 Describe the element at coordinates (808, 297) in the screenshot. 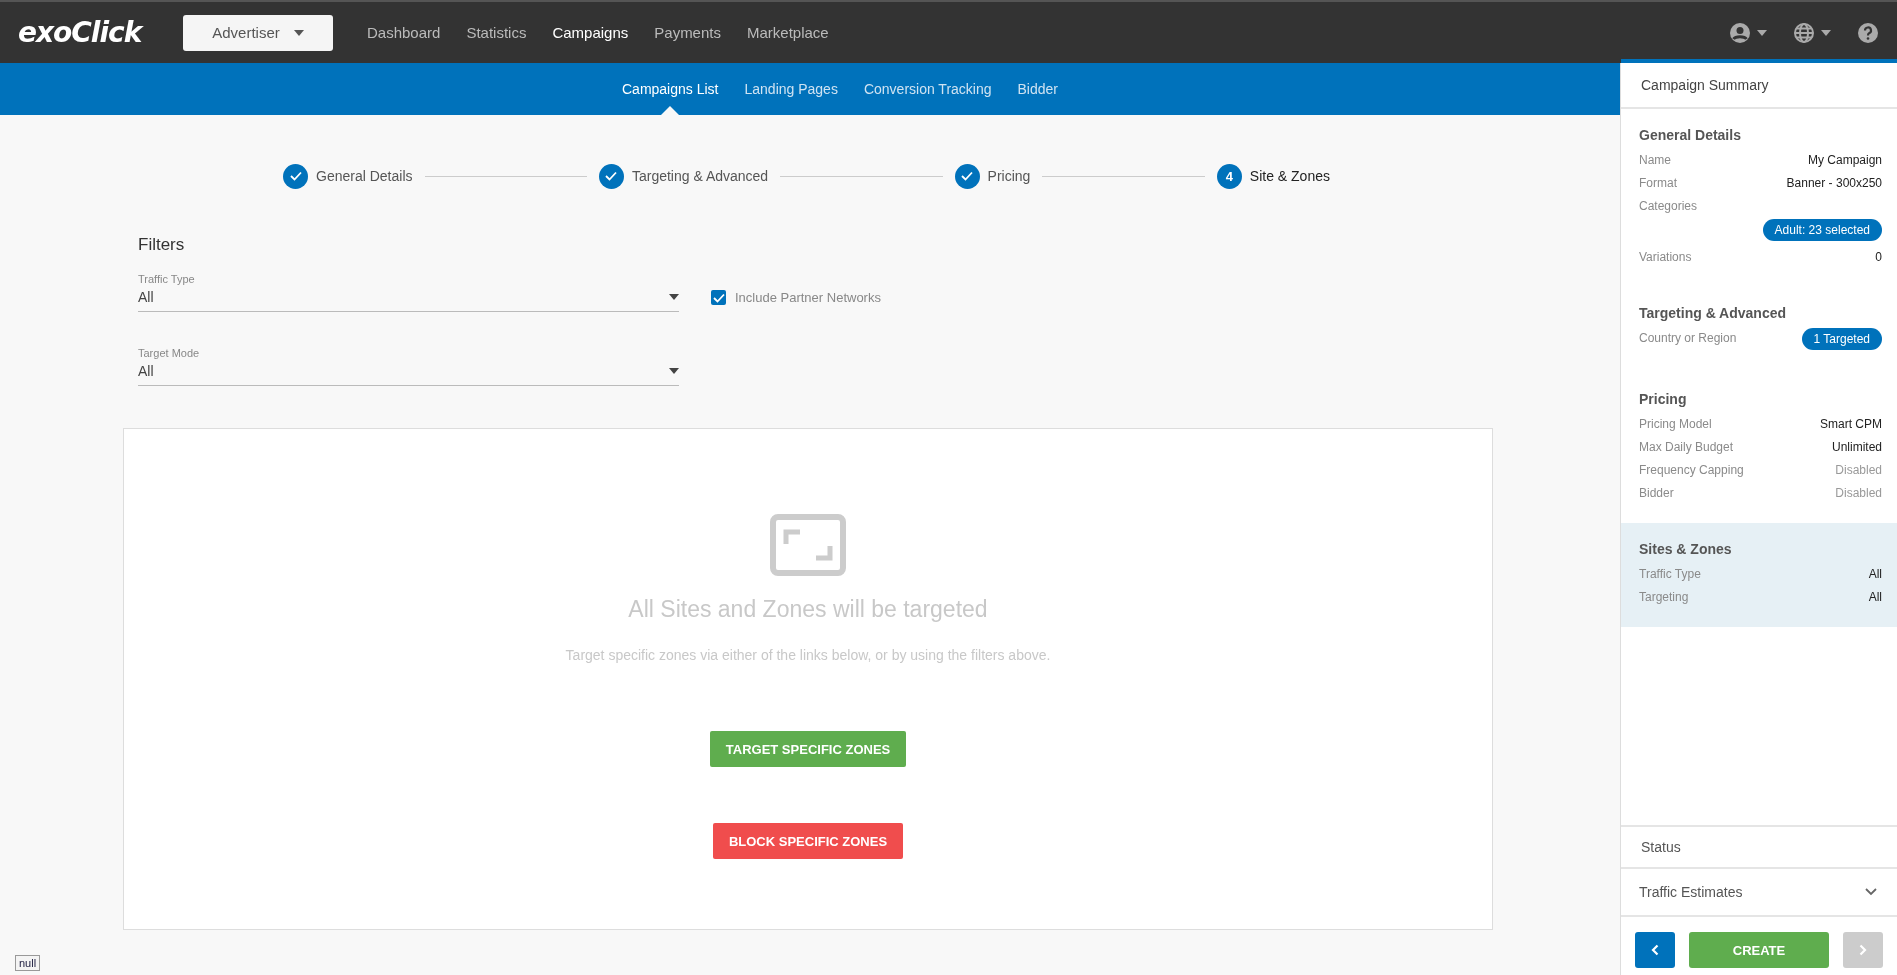

I see `checkbox-label: Include Partner Networks` at that location.